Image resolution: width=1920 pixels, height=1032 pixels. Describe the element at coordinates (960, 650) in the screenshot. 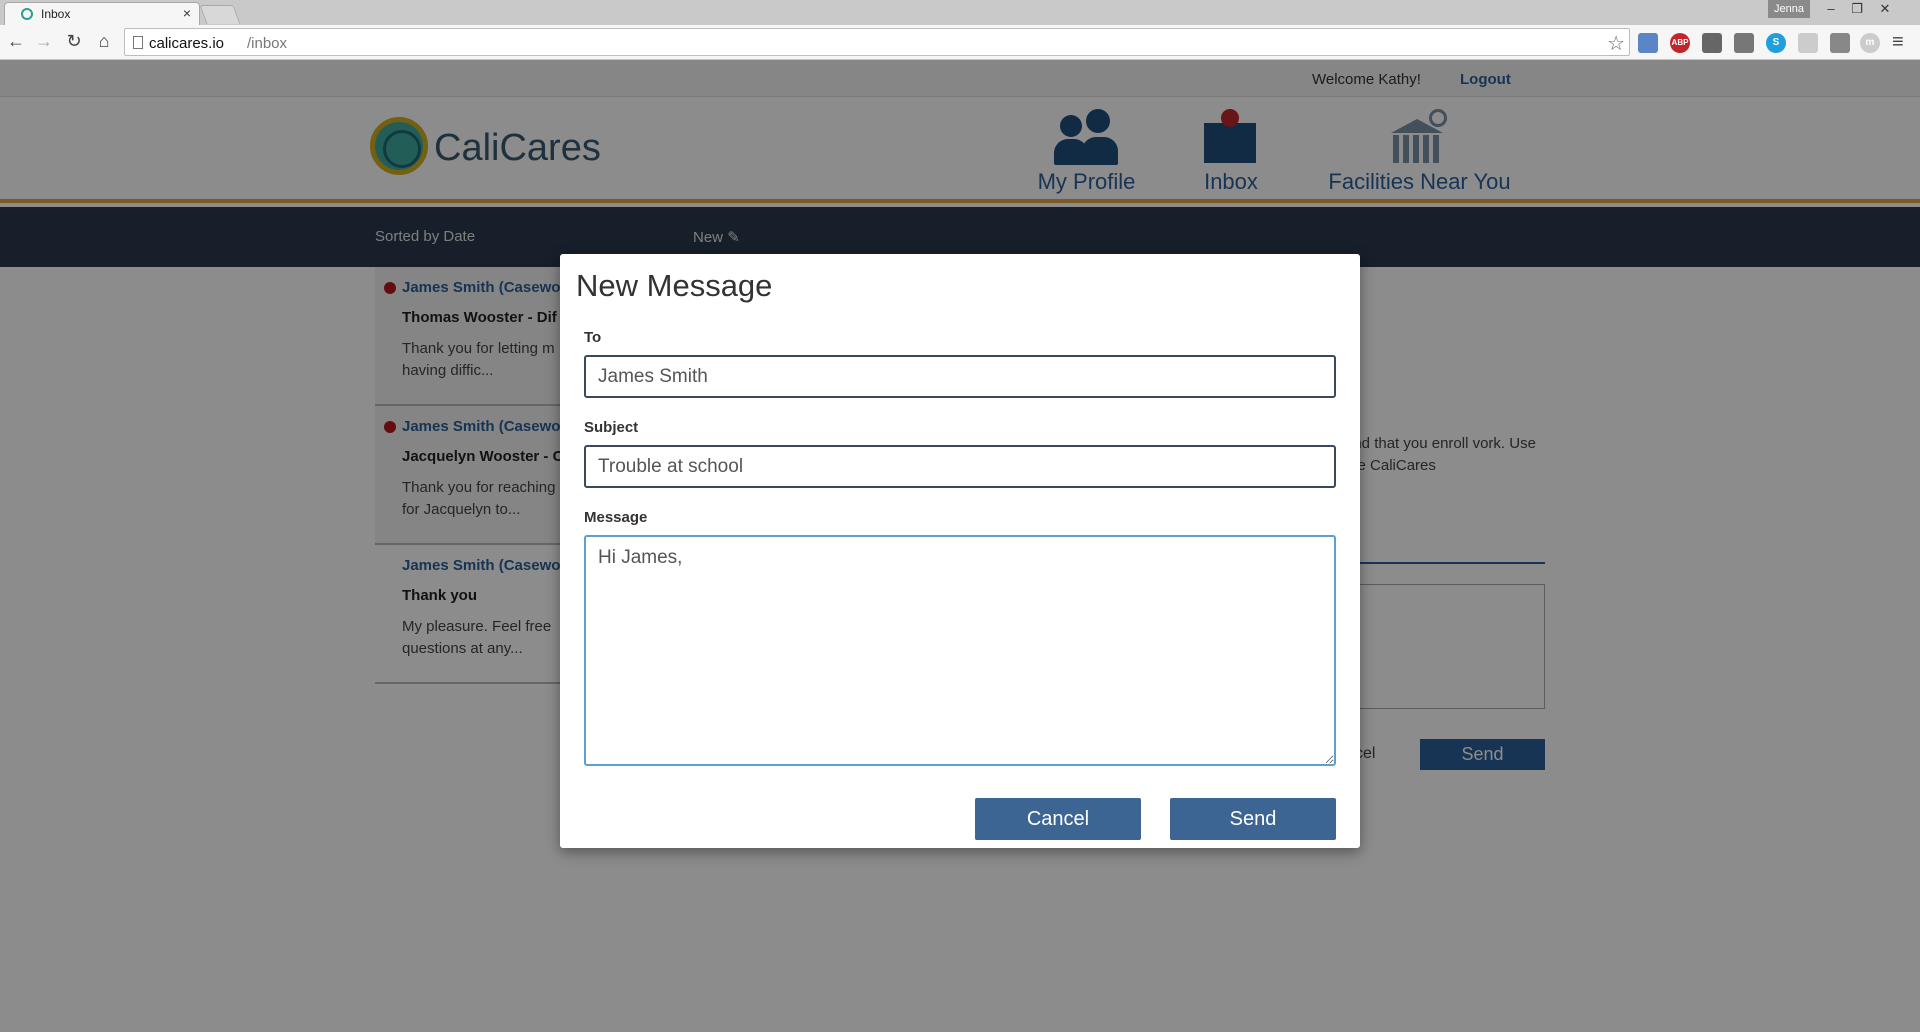

I see `message-body-field: Hi James,` at that location.